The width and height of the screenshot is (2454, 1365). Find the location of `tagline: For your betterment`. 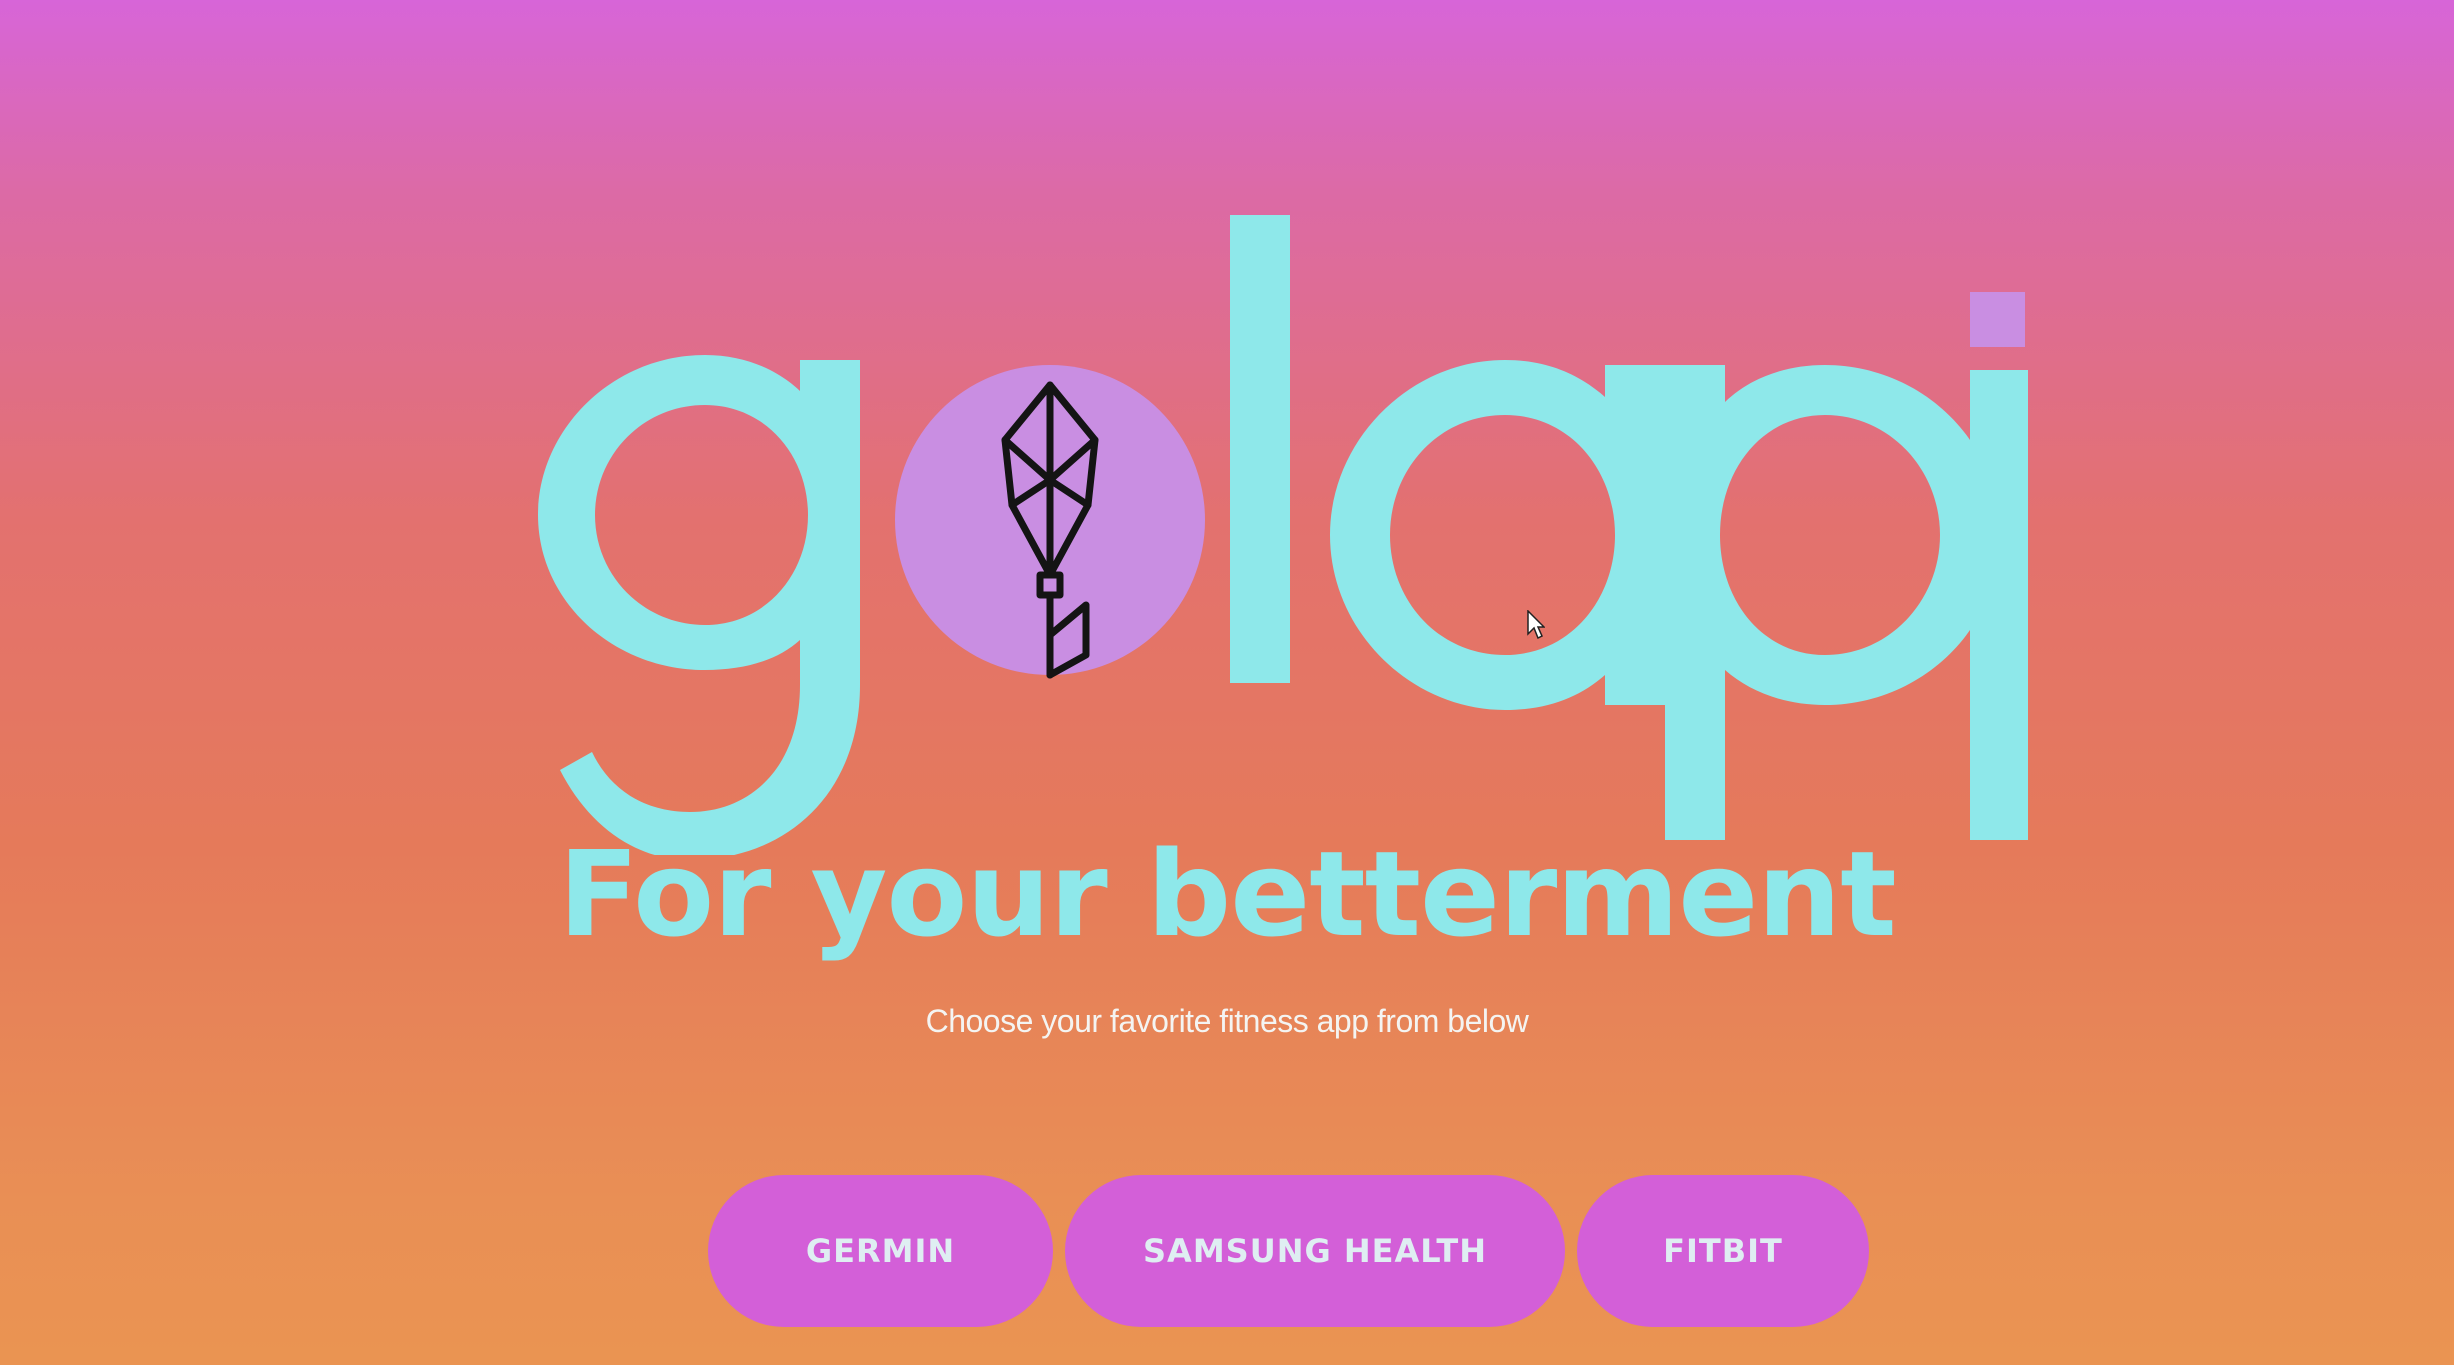

tagline: For your betterment is located at coordinates (1227, 894).